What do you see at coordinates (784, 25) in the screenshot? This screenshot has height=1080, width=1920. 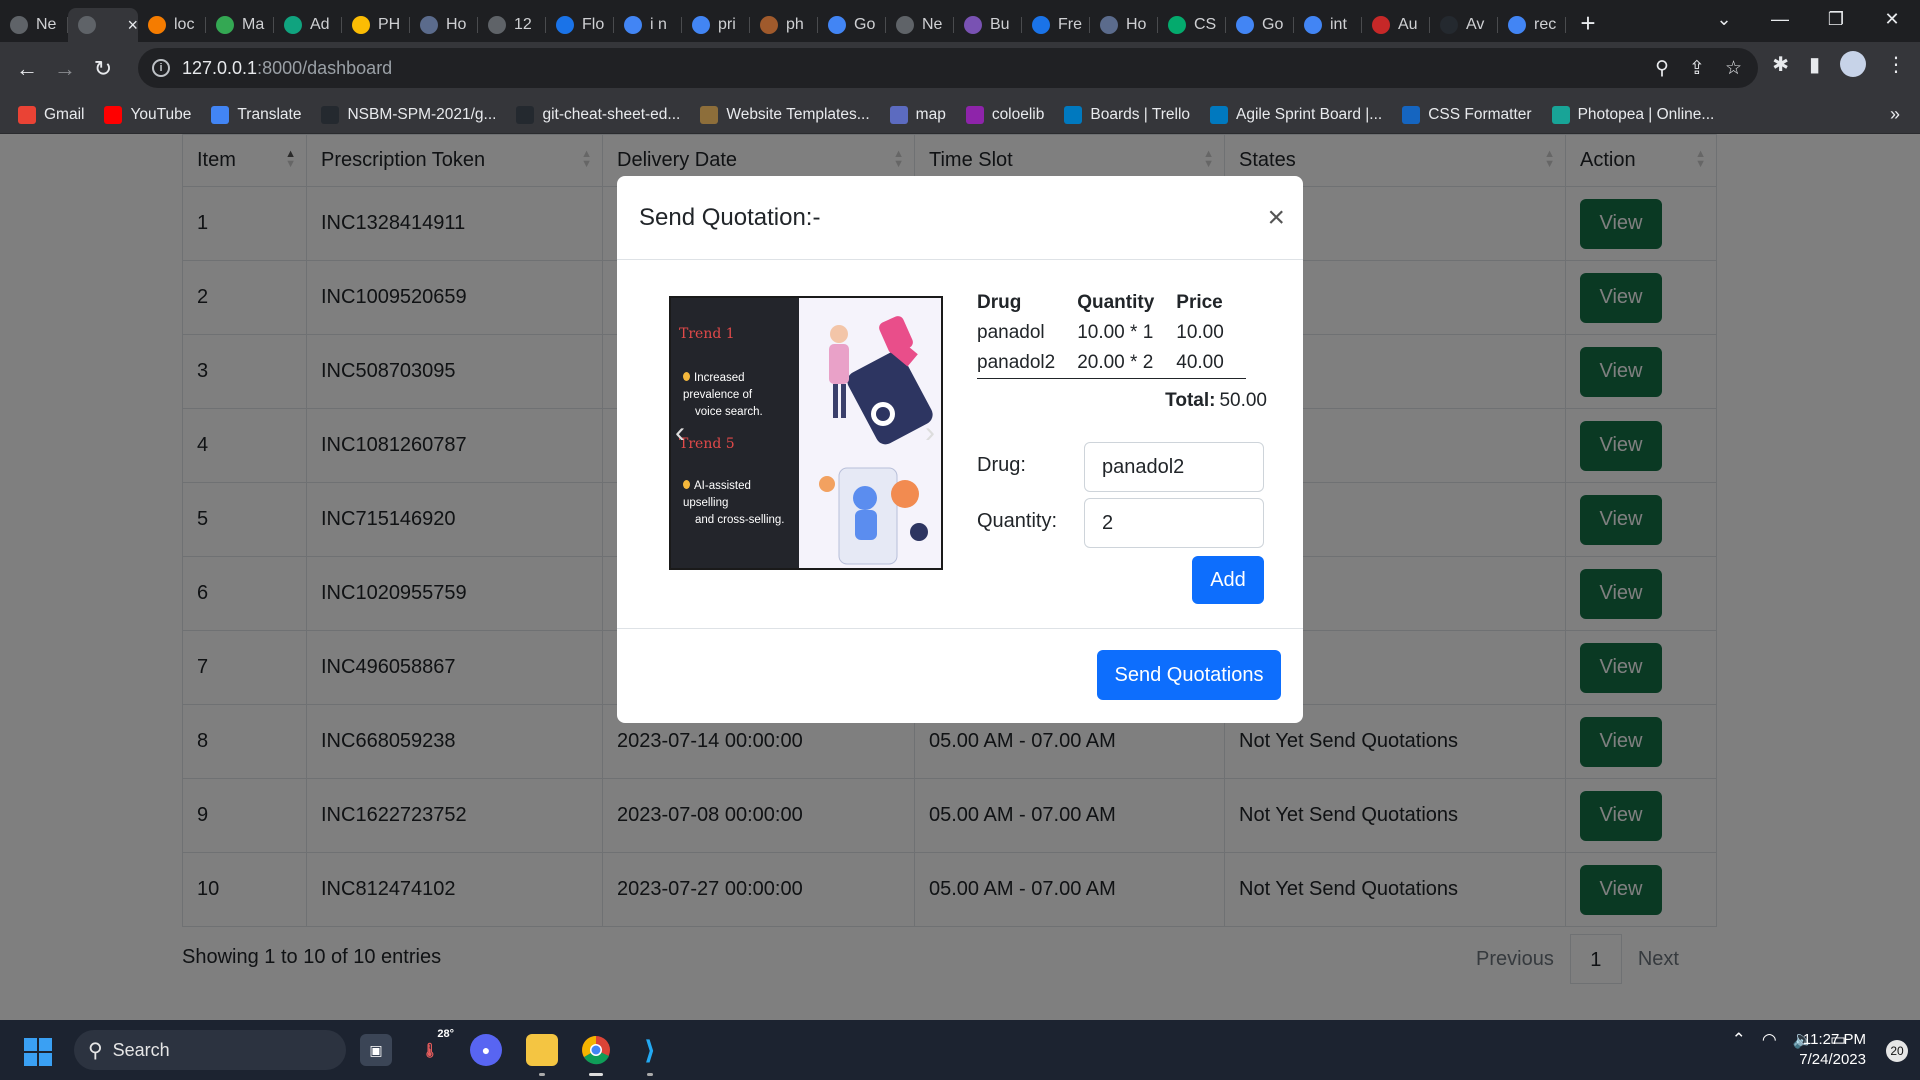 I see `browser-tab: ph` at bounding box center [784, 25].